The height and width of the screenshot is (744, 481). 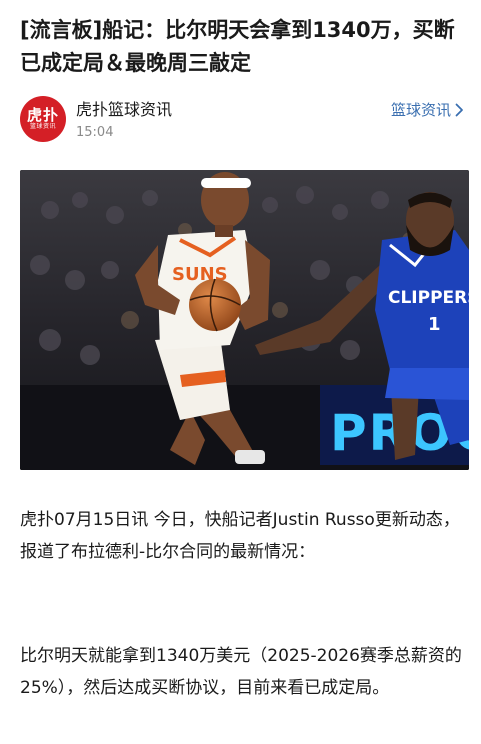 I want to click on channel-link: 篮球资讯, so click(x=427, y=110).